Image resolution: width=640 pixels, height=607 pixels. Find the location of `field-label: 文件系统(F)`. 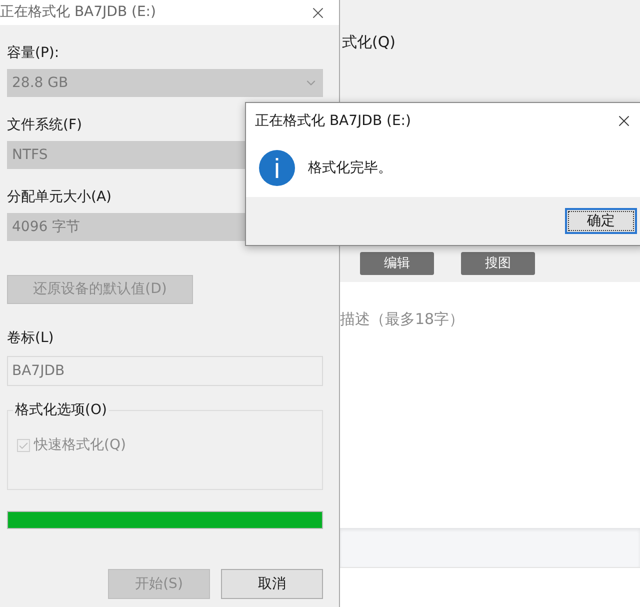

field-label: 文件系统(F) is located at coordinates (44, 125).